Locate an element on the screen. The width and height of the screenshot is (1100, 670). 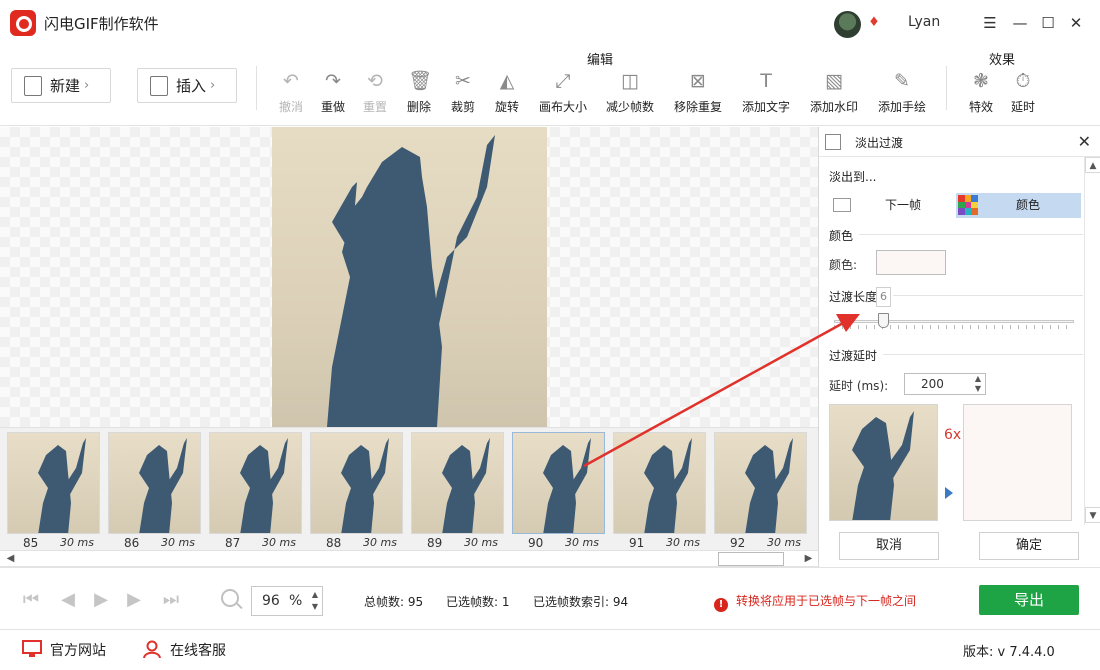
close-panel-icon: ✕ is located at coordinates (1084, 141).